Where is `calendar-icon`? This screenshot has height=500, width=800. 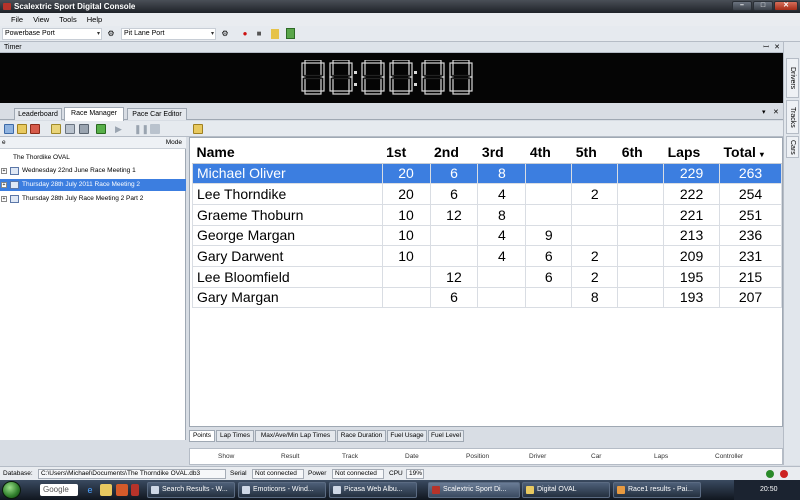
calendar-icon is located at coordinates (14, 199).